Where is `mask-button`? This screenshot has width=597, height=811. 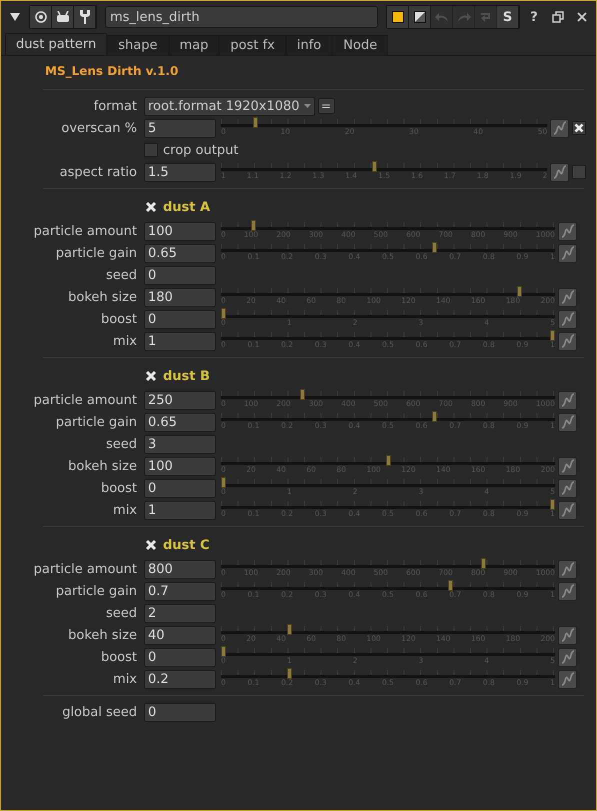
mask-button is located at coordinates (420, 17).